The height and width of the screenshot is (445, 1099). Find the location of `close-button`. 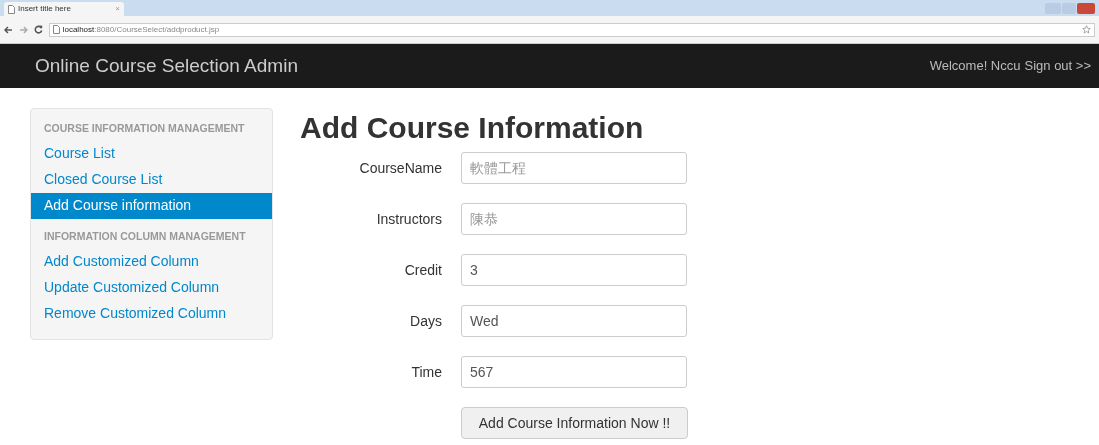

close-button is located at coordinates (1086, 8).